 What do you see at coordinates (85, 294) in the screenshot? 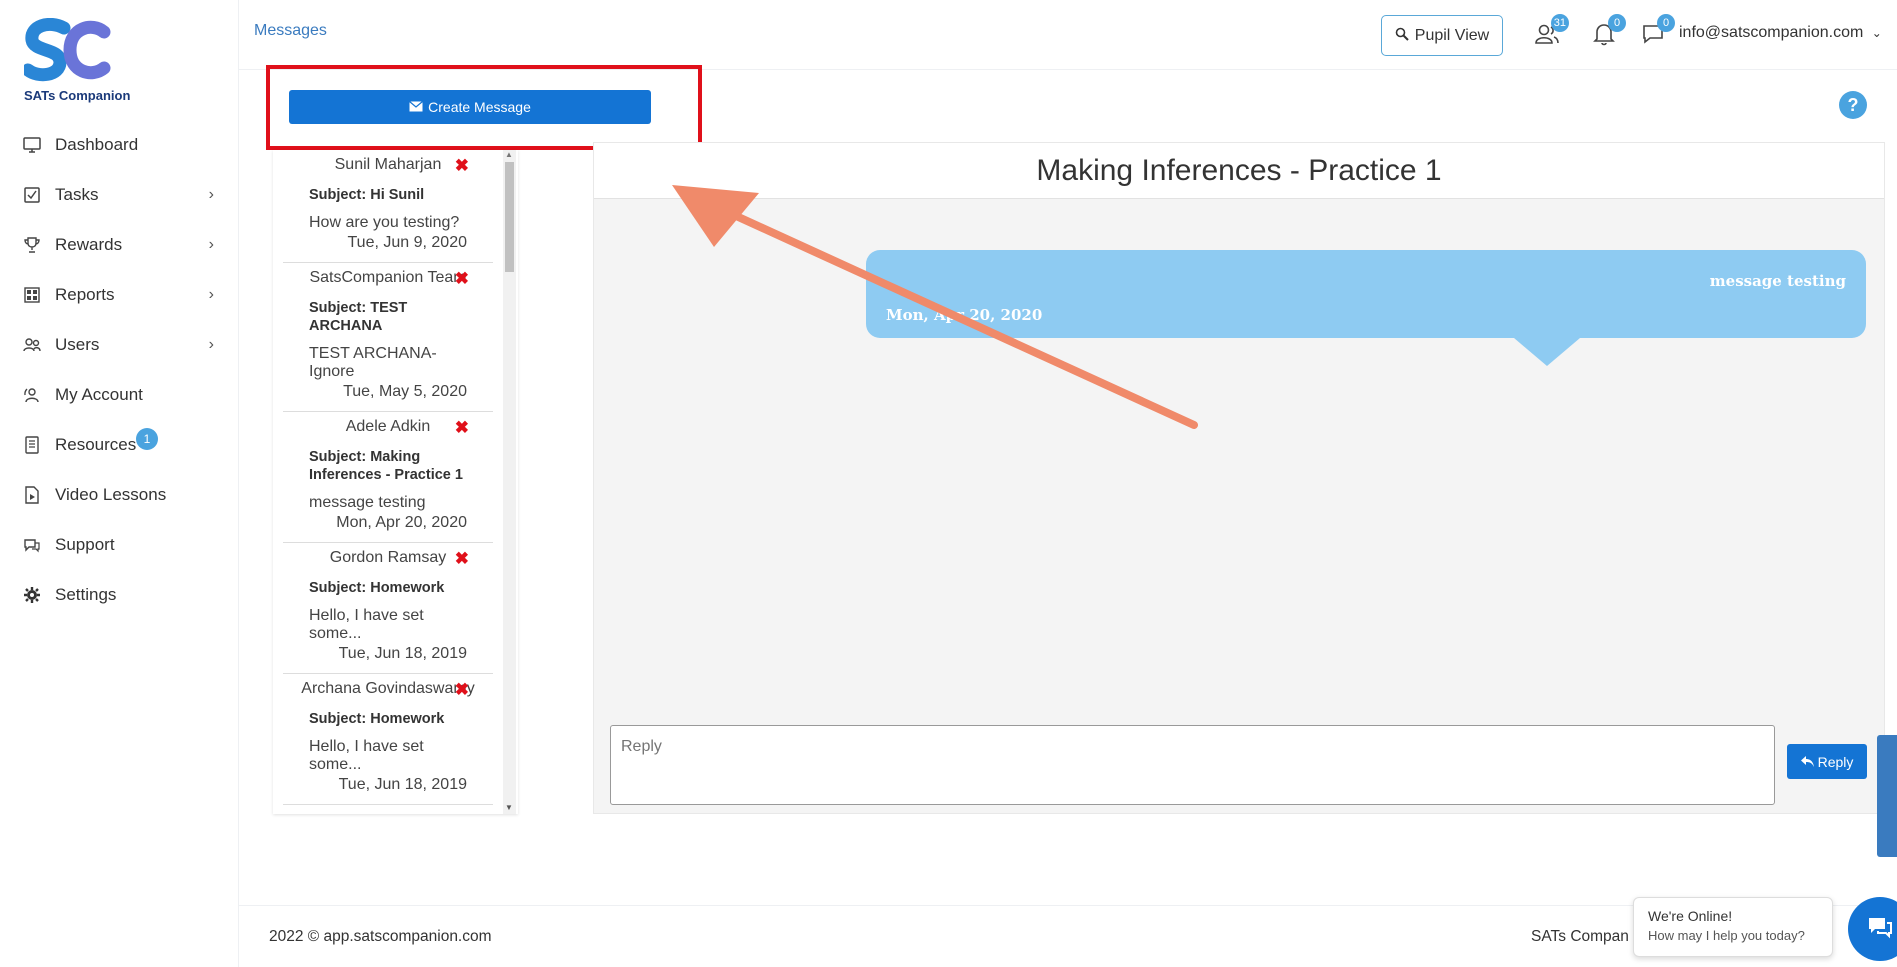
I see `sidebar-item-label: Reports` at bounding box center [85, 294].